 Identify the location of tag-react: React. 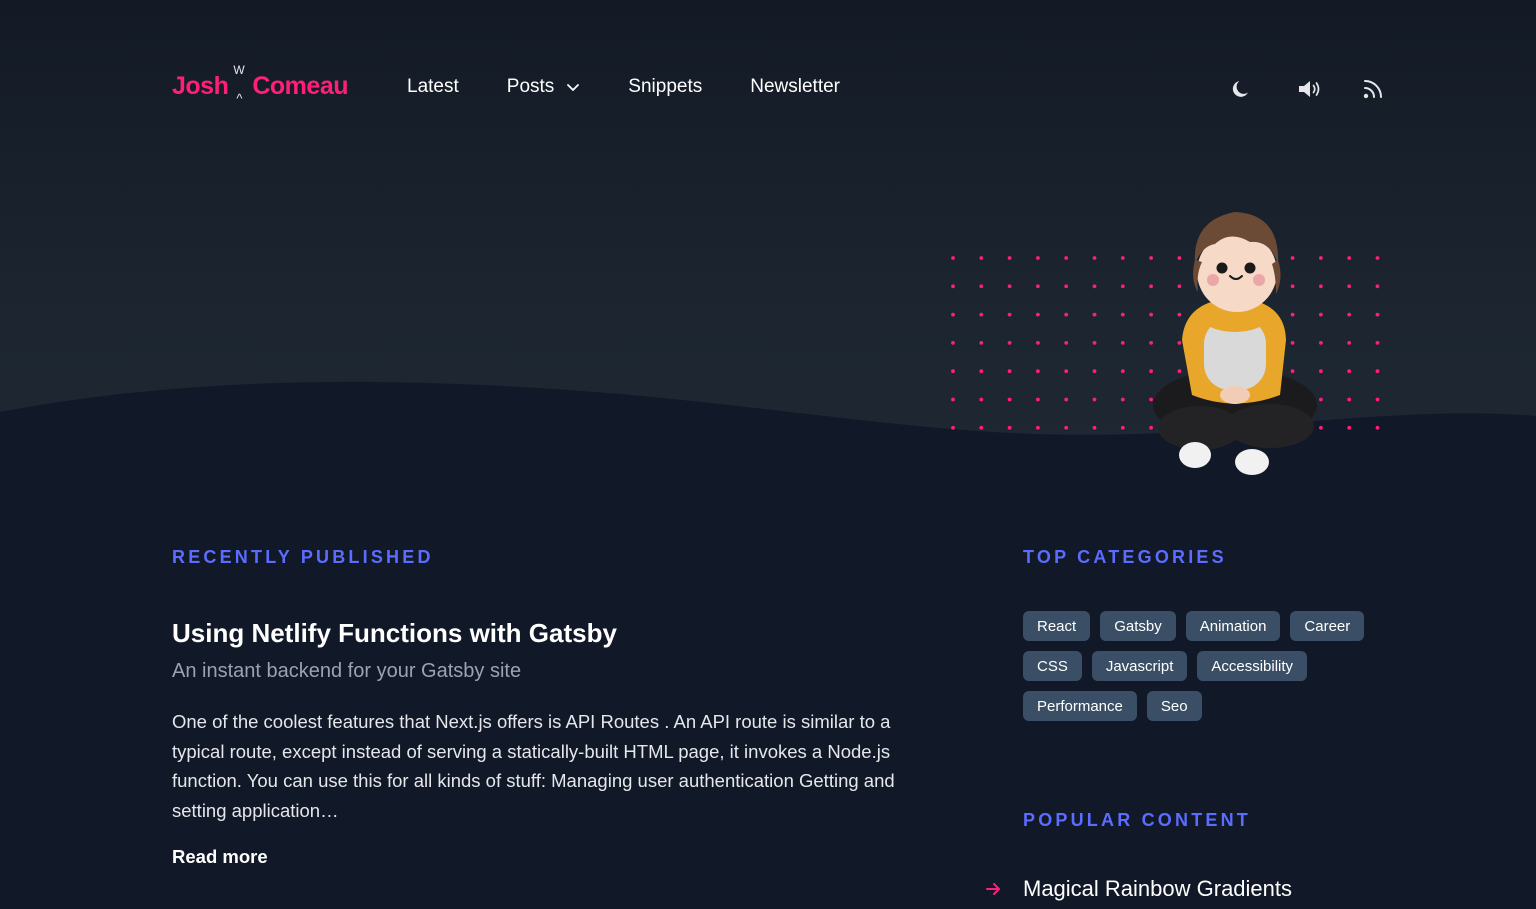
(1057, 626).